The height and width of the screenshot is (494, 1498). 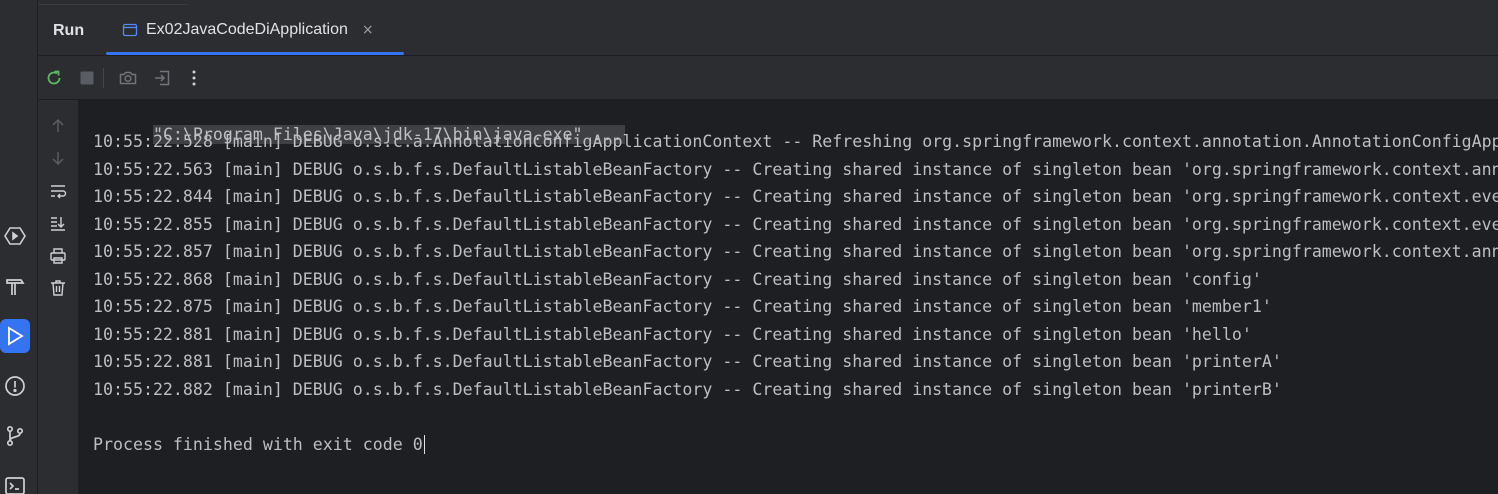 What do you see at coordinates (368, 30) in the screenshot?
I see `close-icon: ×` at bounding box center [368, 30].